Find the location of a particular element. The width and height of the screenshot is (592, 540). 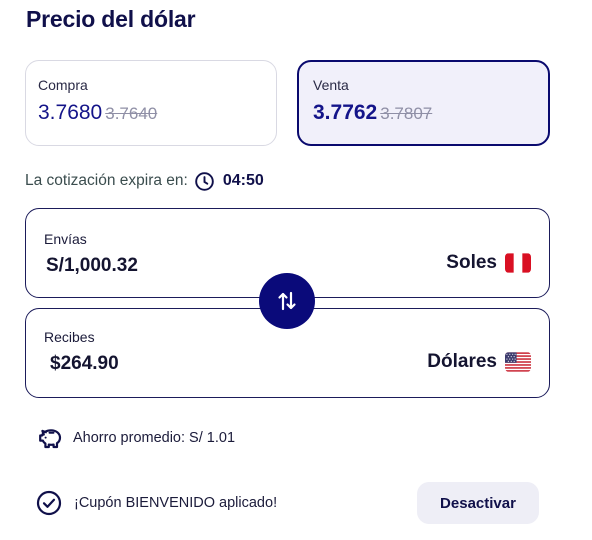

swap-currencies-button is located at coordinates (287, 301).